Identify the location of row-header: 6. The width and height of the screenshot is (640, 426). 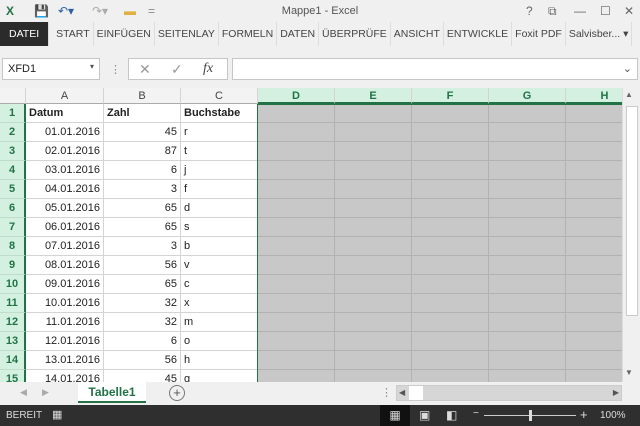
(13, 208).